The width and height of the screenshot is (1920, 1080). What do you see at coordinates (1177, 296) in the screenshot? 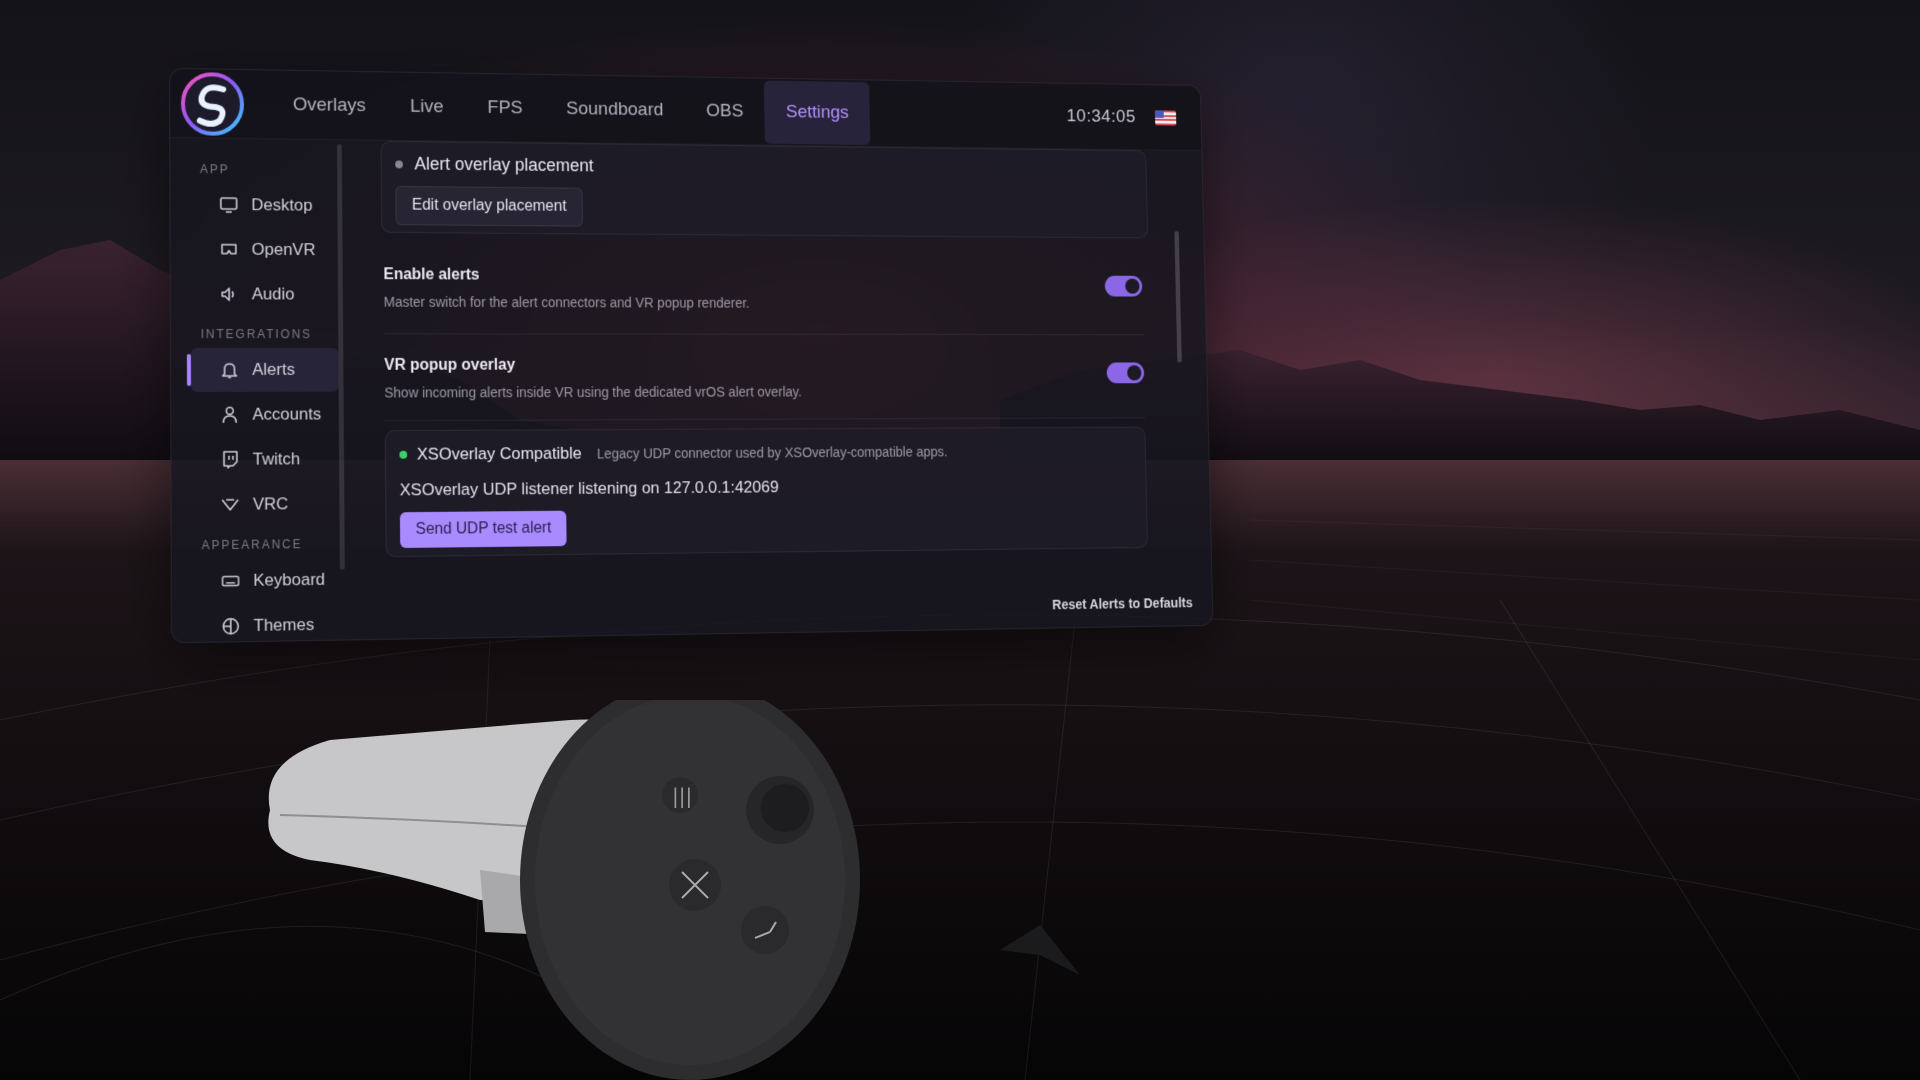
I see `content-scrollbar` at bounding box center [1177, 296].